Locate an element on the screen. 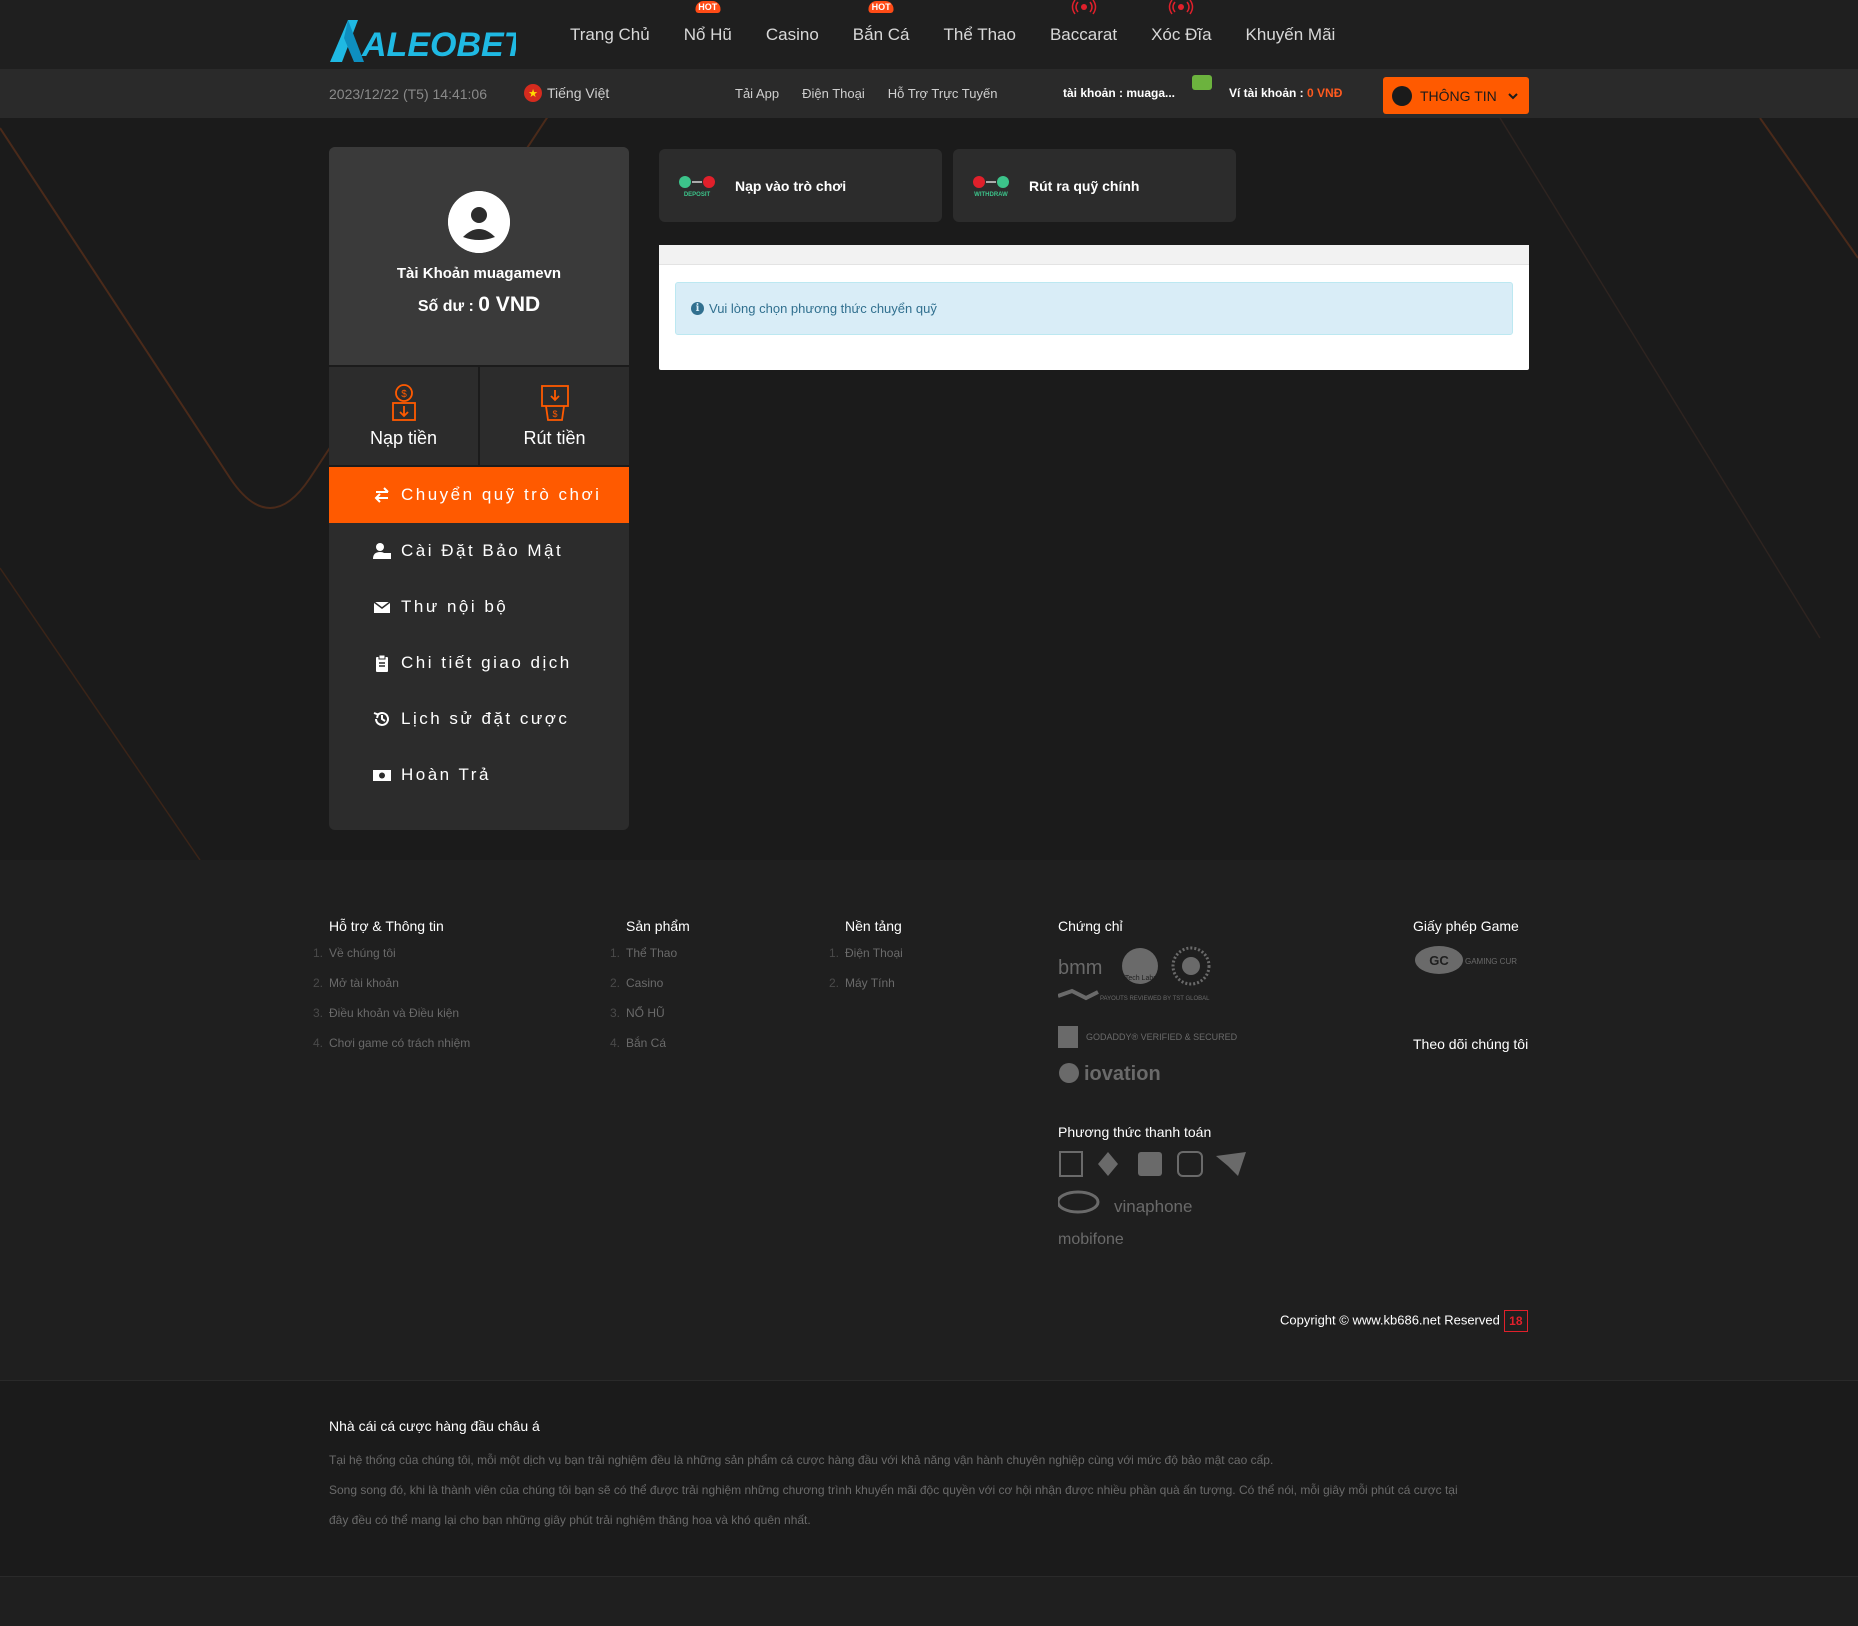 The height and width of the screenshot is (1626, 1858). footer-link: 3. Điều khoản và Điều kiện is located at coordinates (391, 1021).